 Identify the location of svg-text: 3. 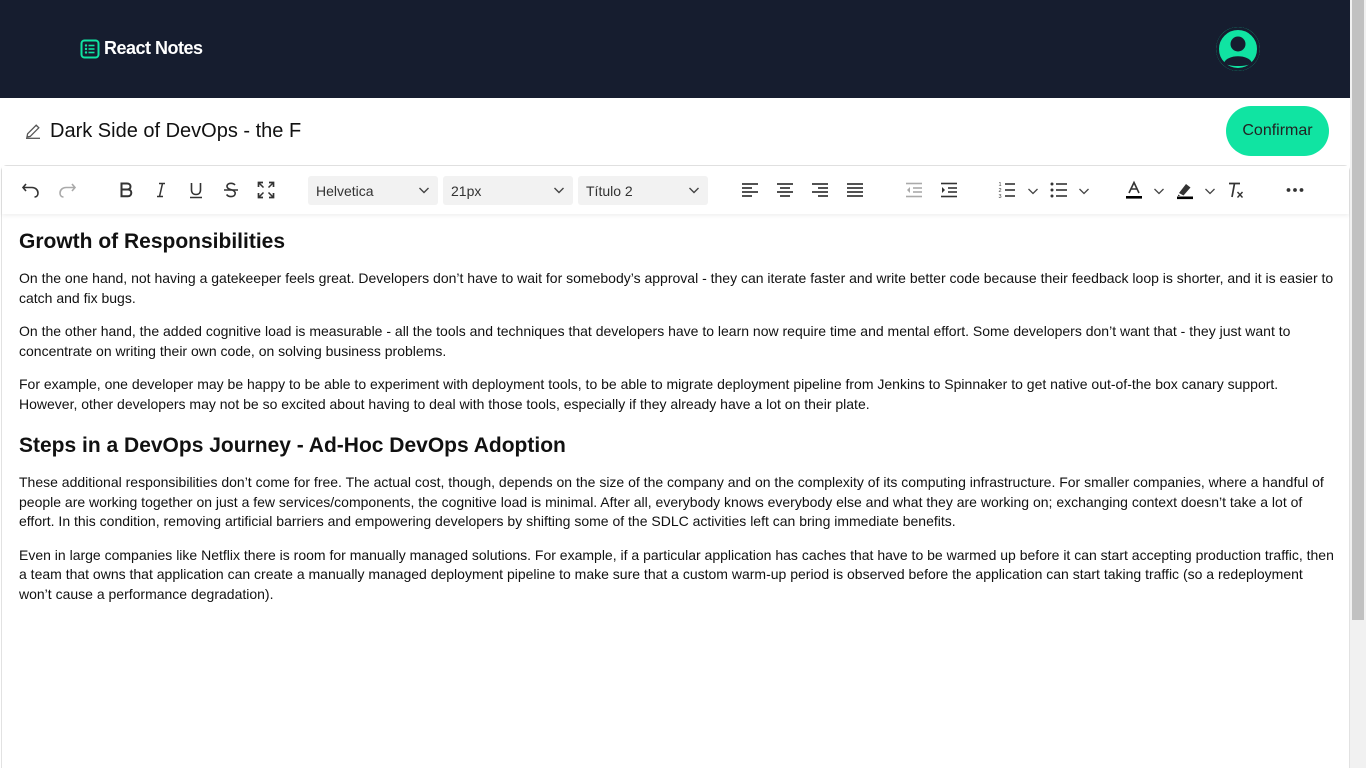
(1000, 197).